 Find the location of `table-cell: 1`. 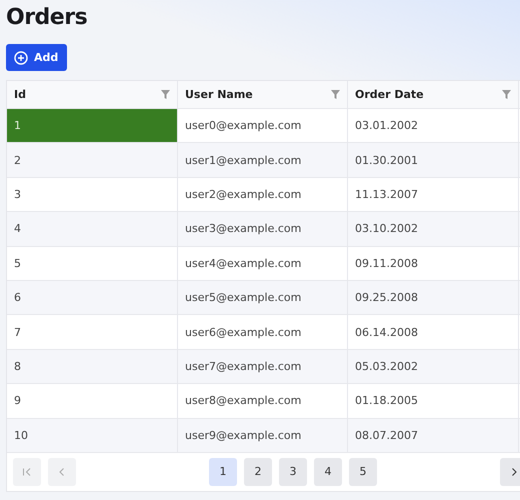

table-cell: 1 is located at coordinates (92, 125).